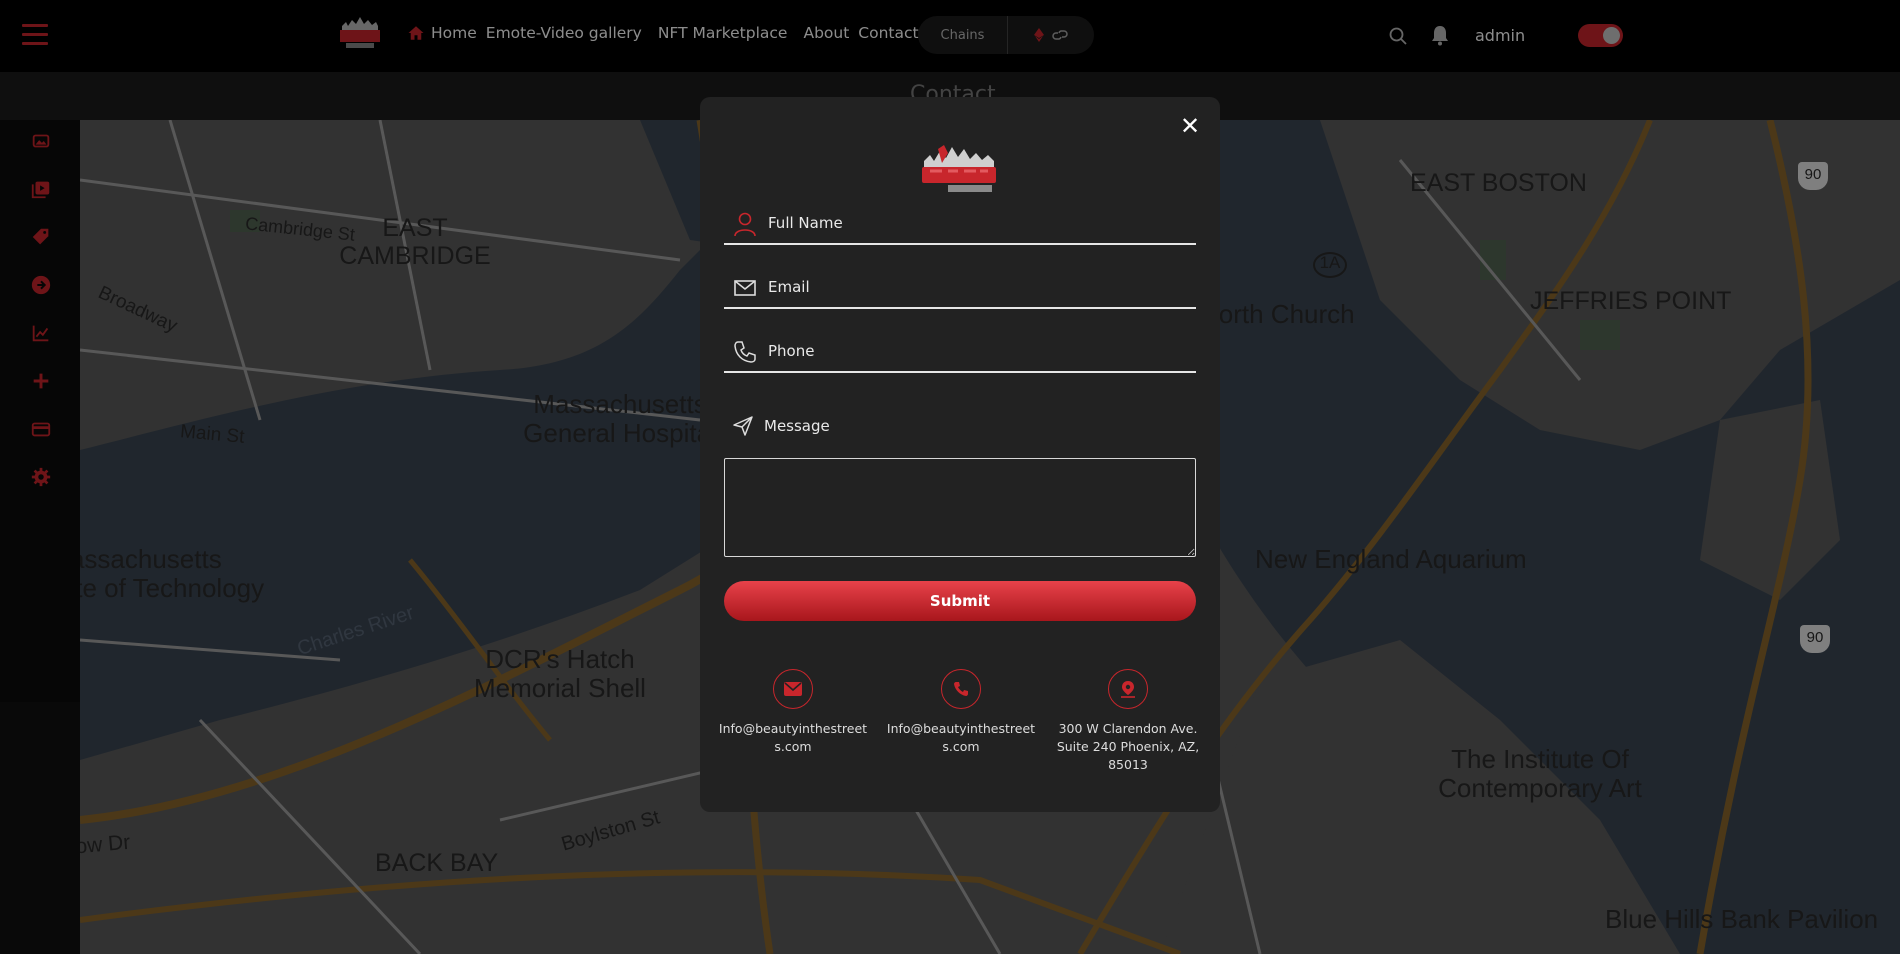 Image resolution: width=1900 pixels, height=954 pixels. I want to click on arrow-circle-icon, so click(41, 285).